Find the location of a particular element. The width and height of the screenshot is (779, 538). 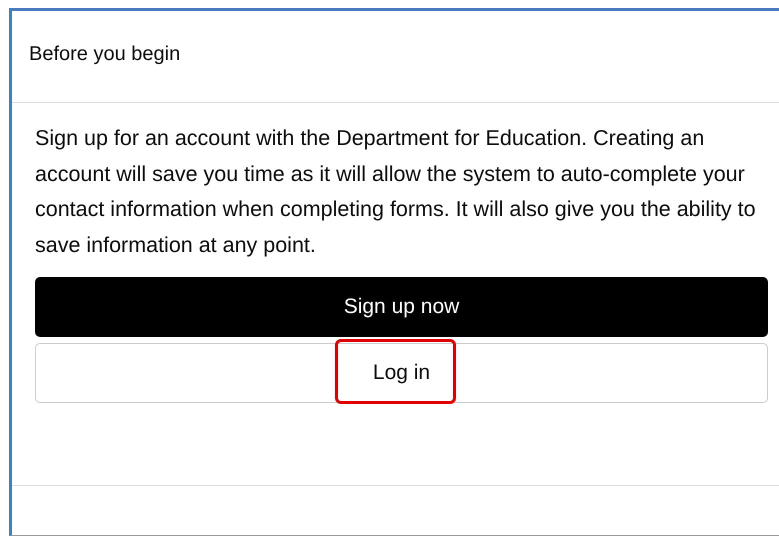

dialog-title: Before you begin is located at coordinates (104, 54).